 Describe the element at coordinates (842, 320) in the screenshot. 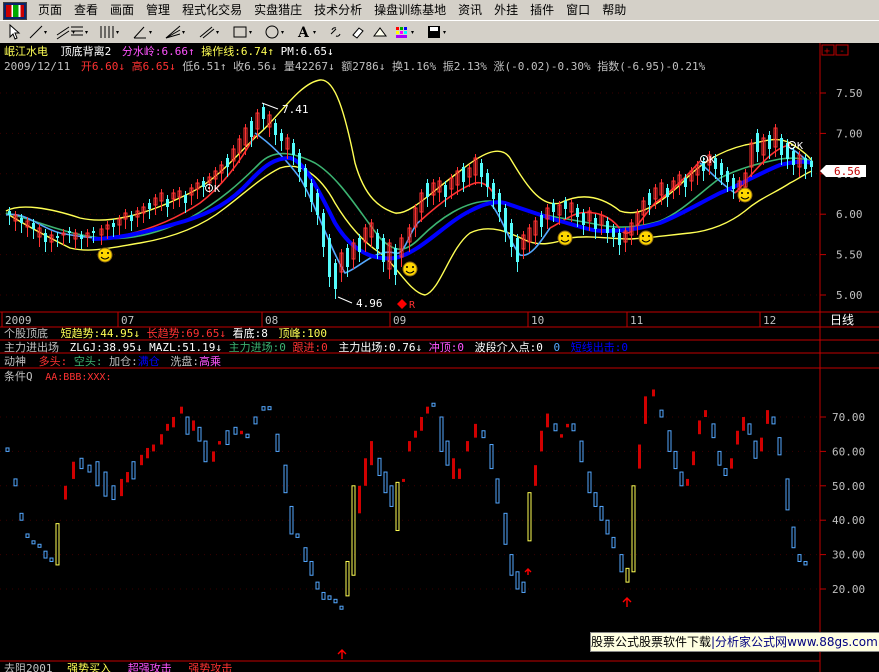

I see `period-label: 日线` at that location.